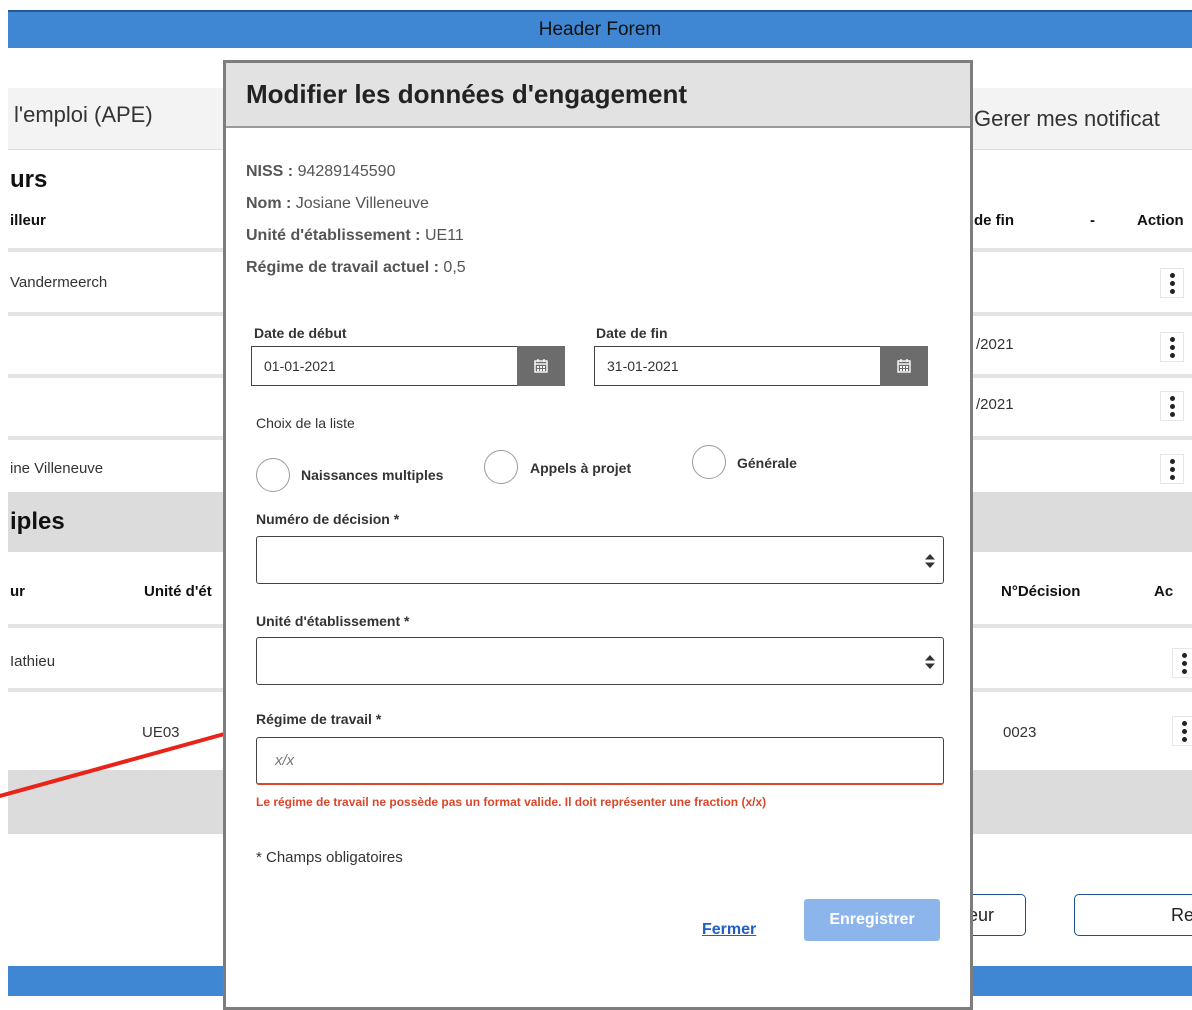 The height and width of the screenshot is (1010, 1192). I want to click on regime-travail-input, so click(600, 760).